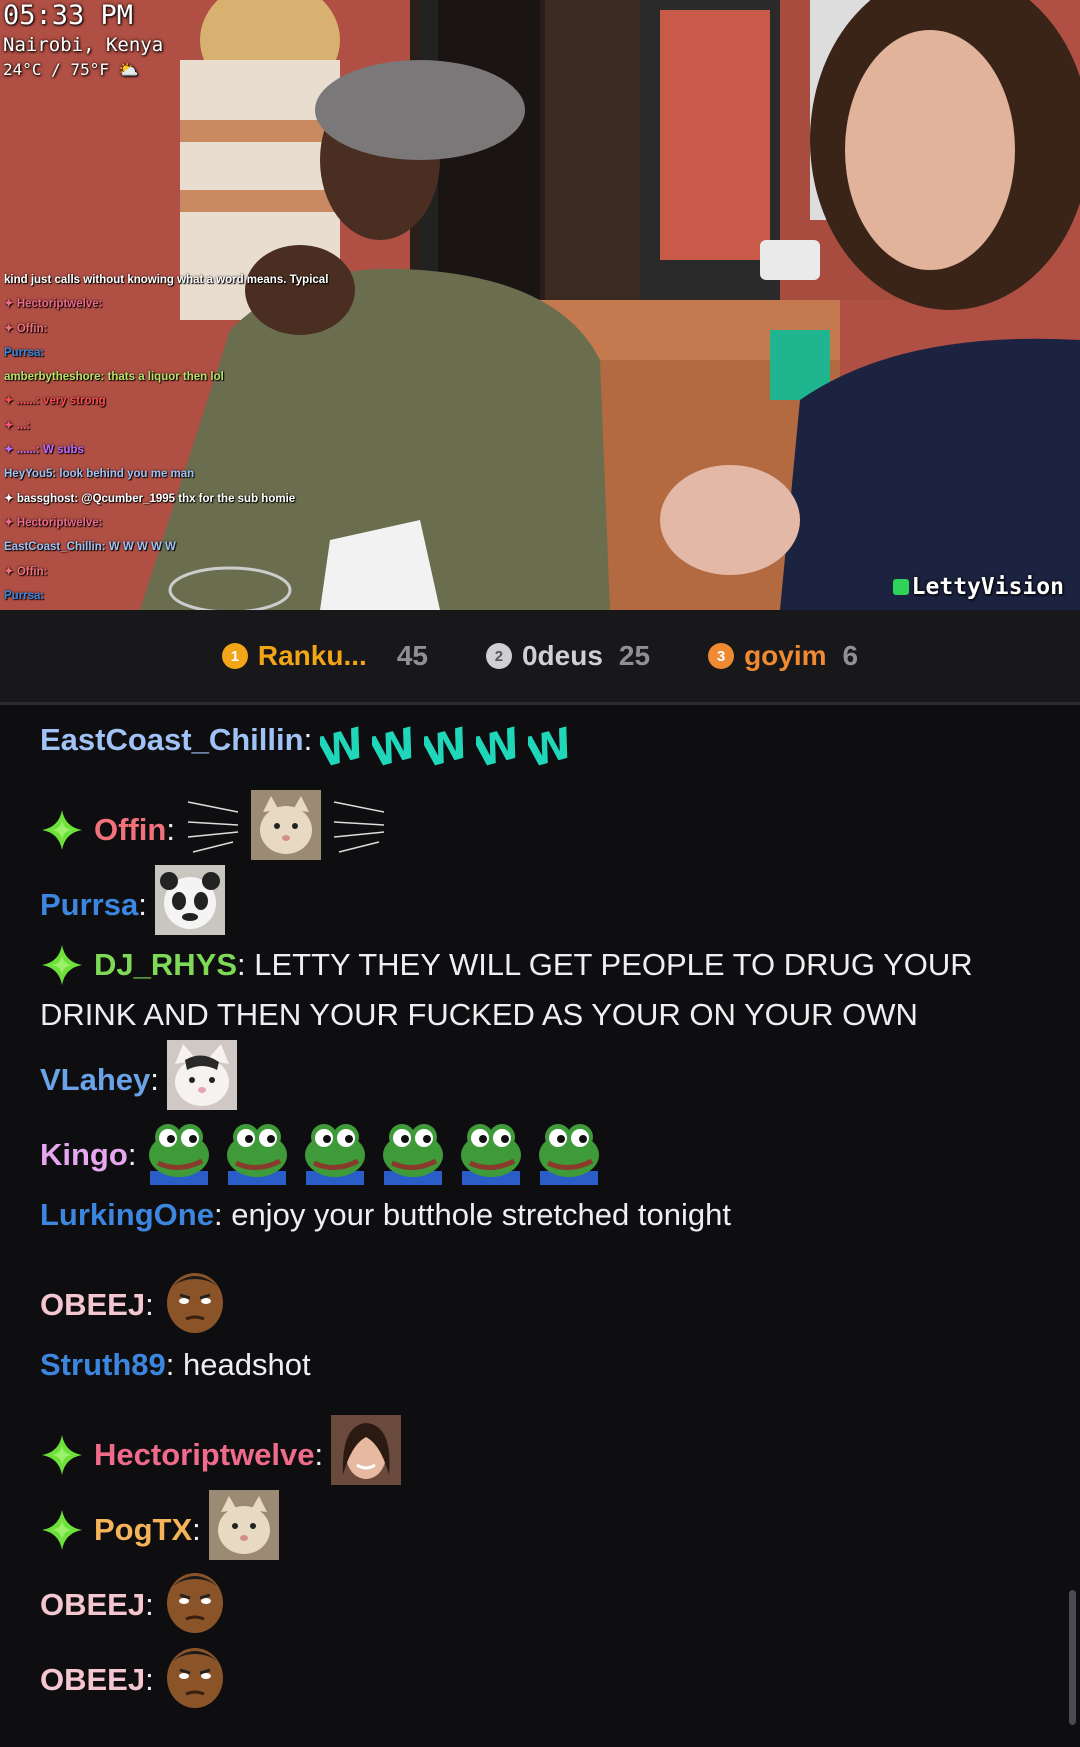 This screenshot has height=1747, width=1080. I want to click on chat-username: DJ_RHYS, so click(165, 964).